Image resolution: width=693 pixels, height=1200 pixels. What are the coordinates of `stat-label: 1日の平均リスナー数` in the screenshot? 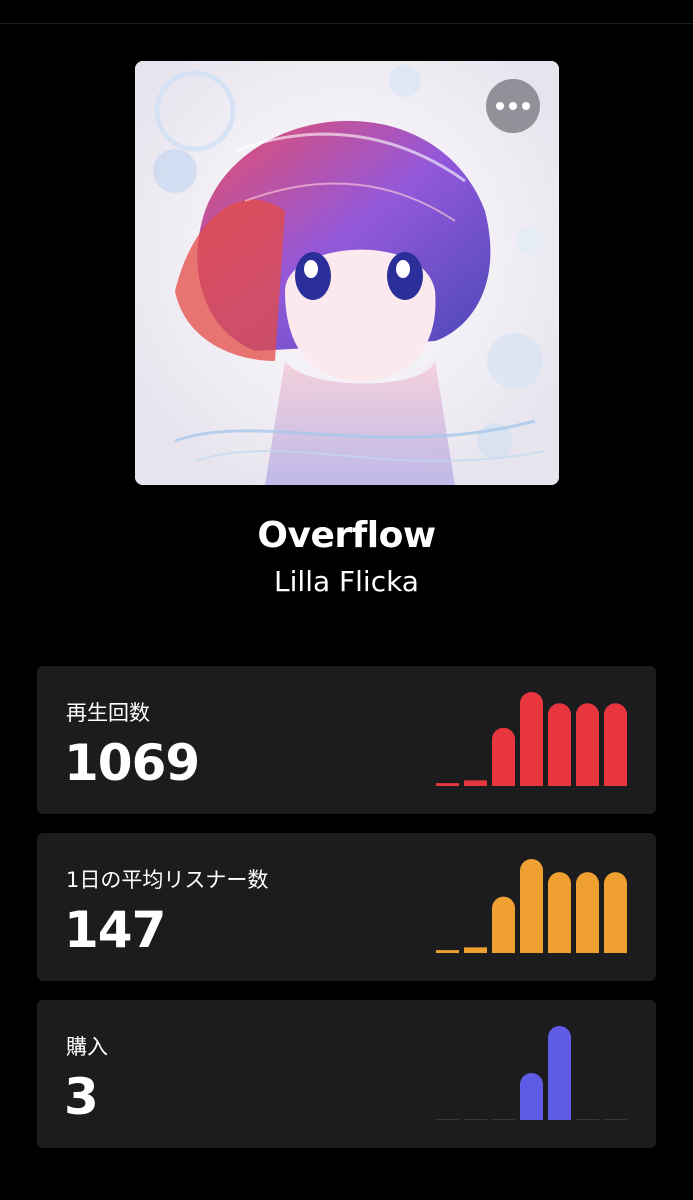 It's located at (167, 880).